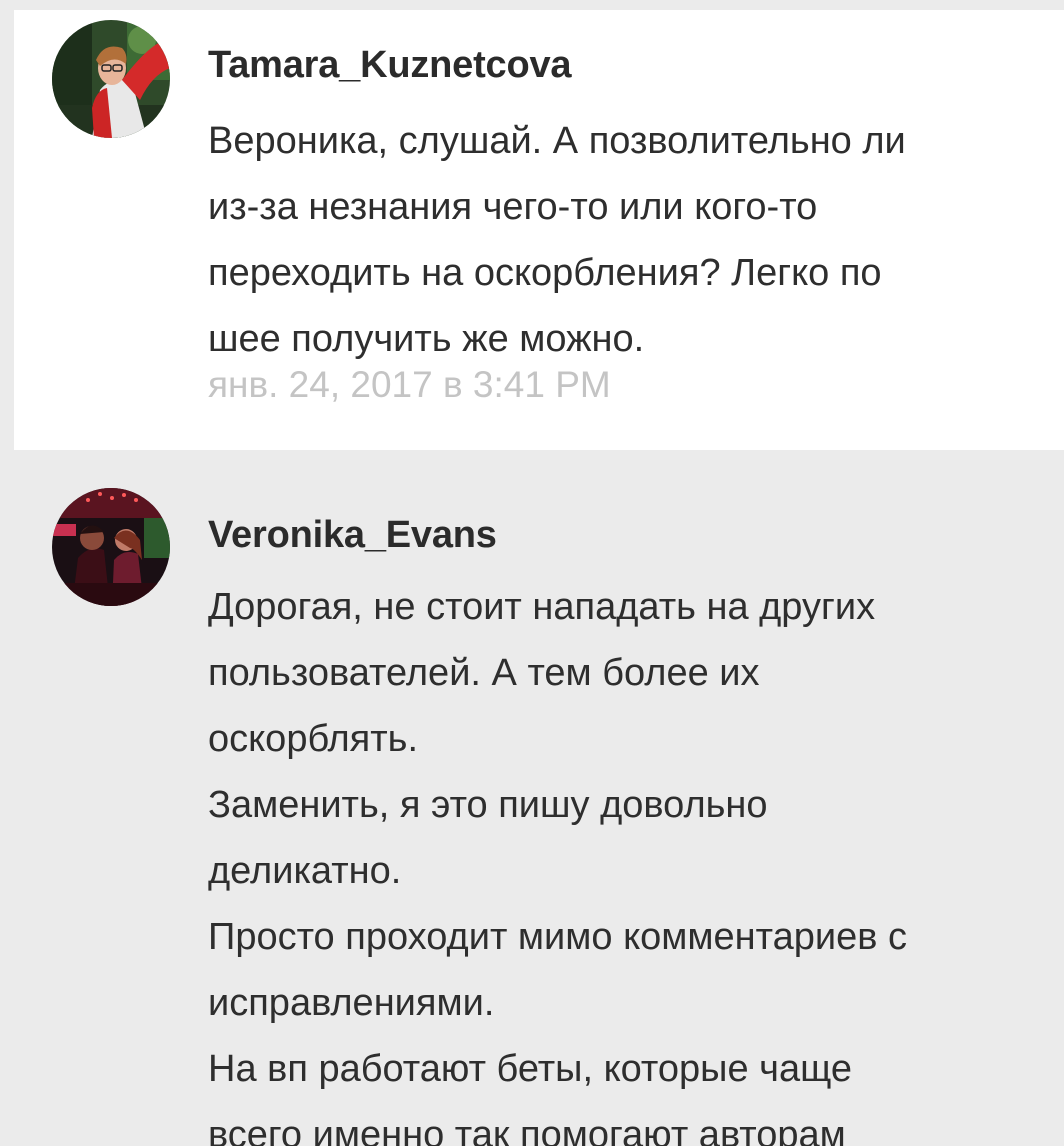 This screenshot has height=1146, width=1064. What do you see at coordinates (426, 339) in the screenshot?
I see `comment-text-line: шее получить же можно.` at bounding box center [426, 339].